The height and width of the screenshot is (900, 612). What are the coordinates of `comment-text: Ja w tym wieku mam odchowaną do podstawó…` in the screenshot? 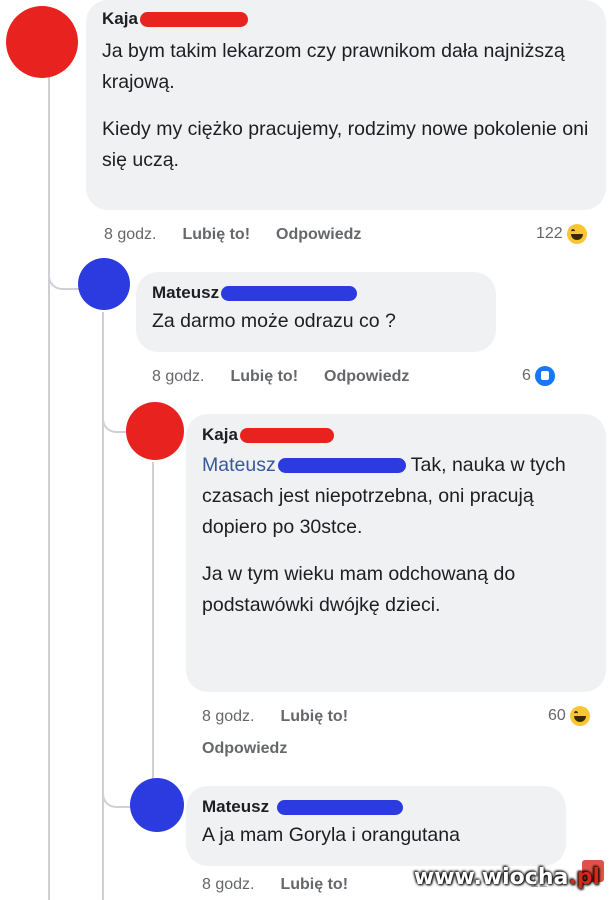 It's located at (359, 589).